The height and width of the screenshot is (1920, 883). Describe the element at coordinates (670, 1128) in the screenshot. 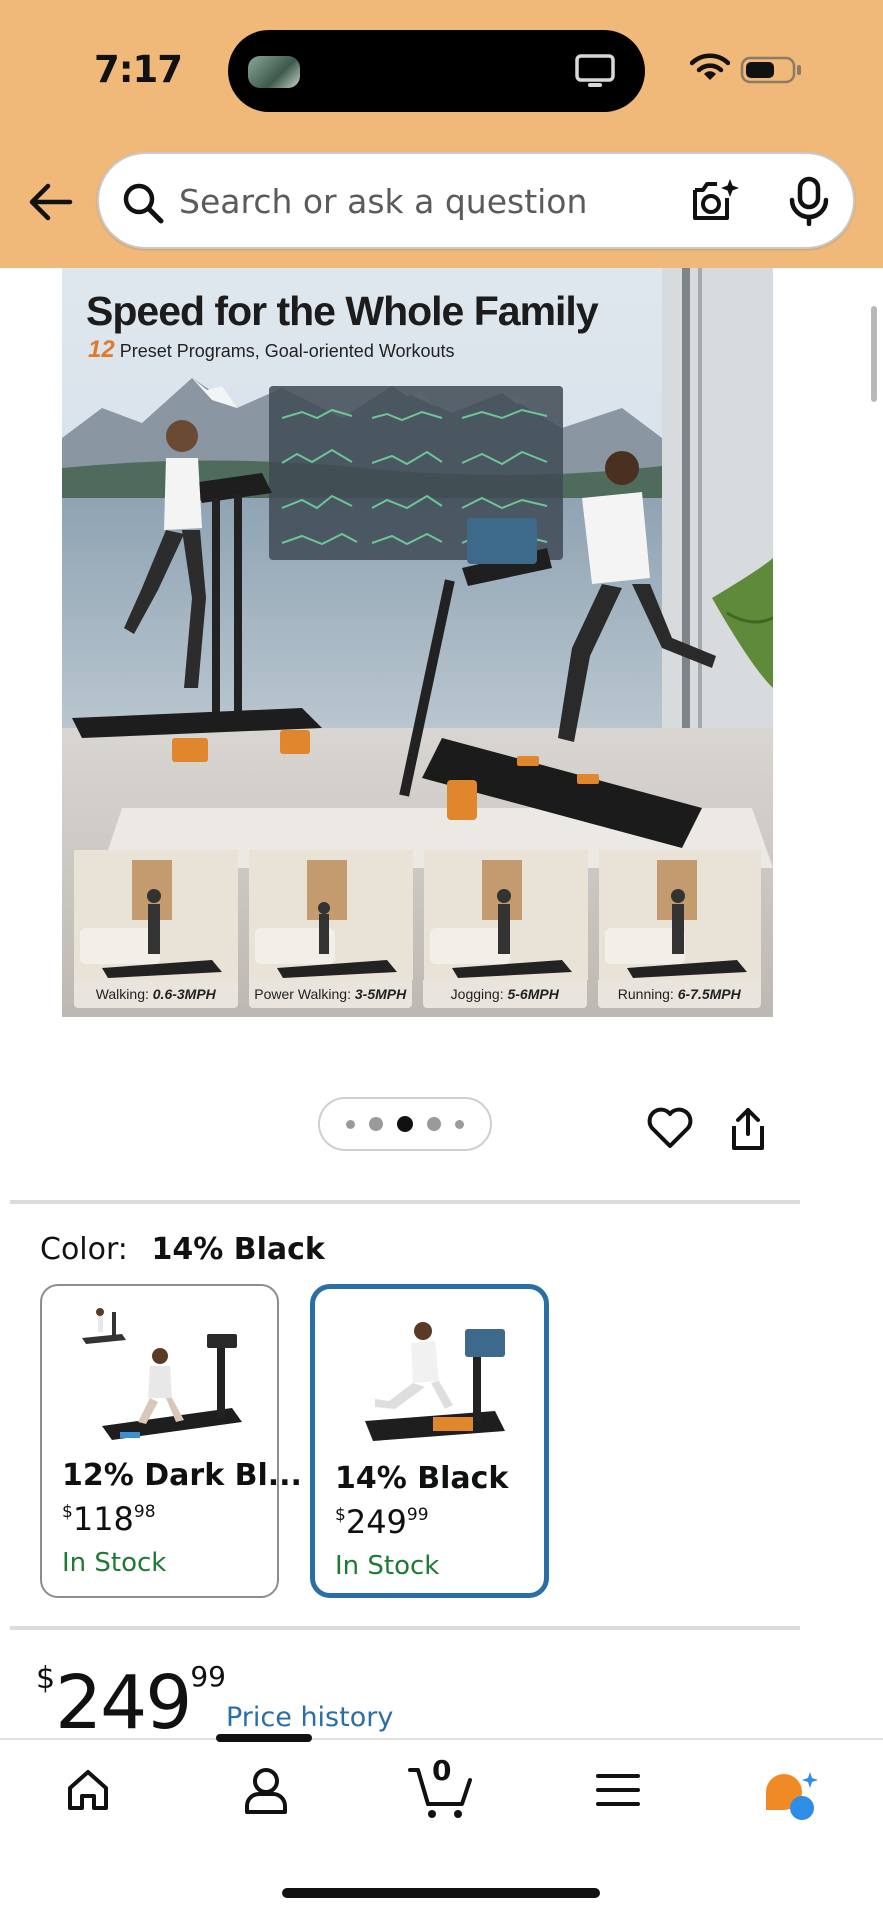

I see `heart-icon` at that location.